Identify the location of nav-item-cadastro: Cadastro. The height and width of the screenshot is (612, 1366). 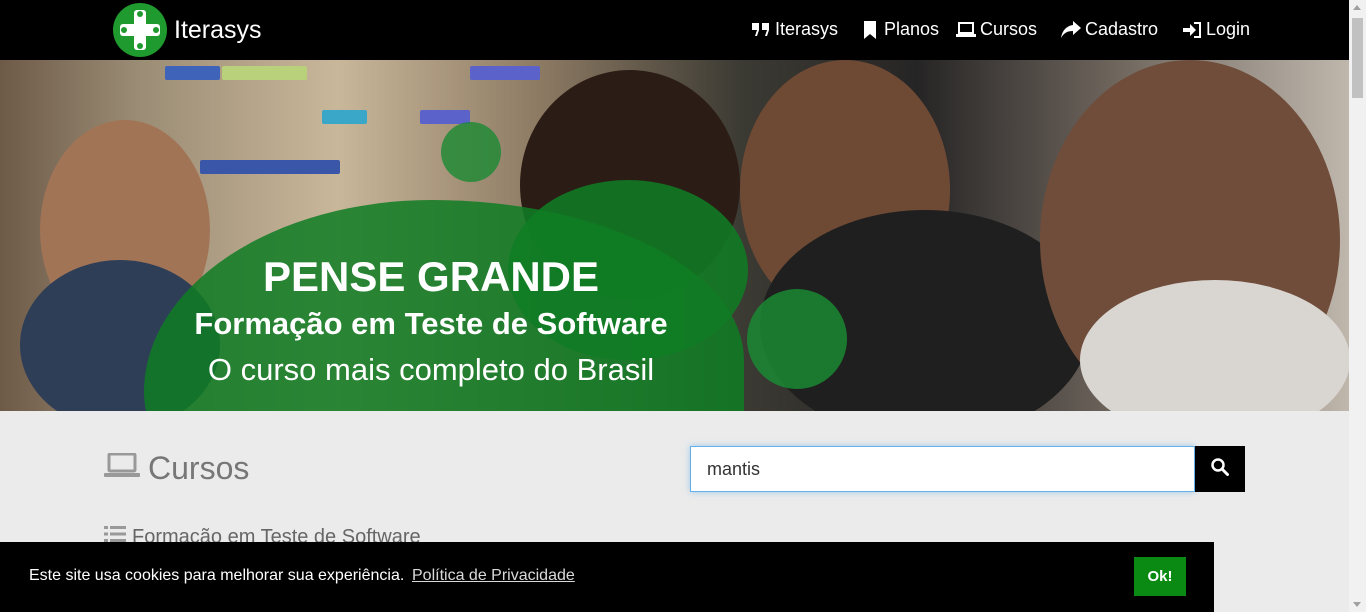
(1109, 29).